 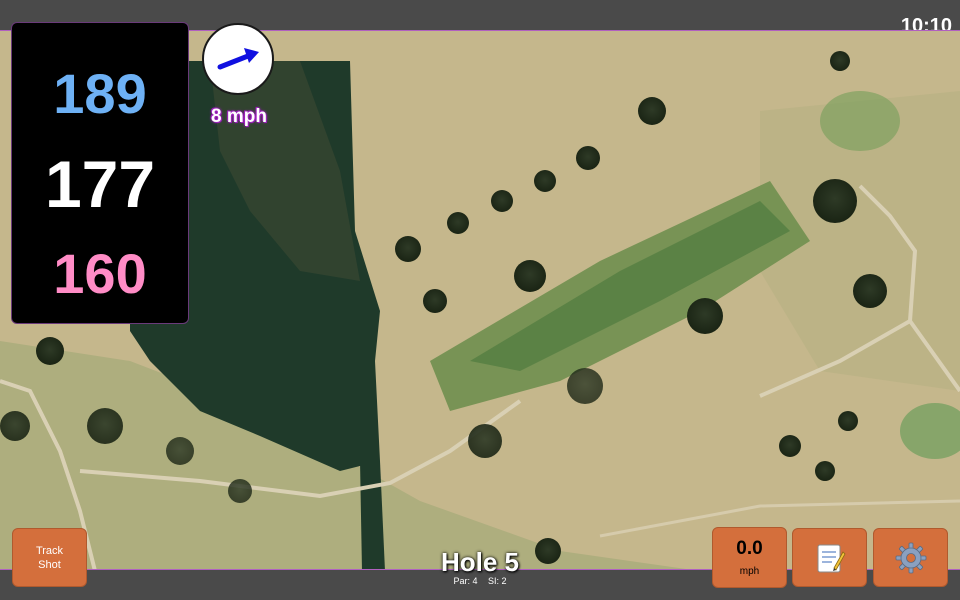 What do you see at coordinates (49, 550) in the screenshot?
I see `track-shot-label-line1: Track` at bounding box center [49, 550].